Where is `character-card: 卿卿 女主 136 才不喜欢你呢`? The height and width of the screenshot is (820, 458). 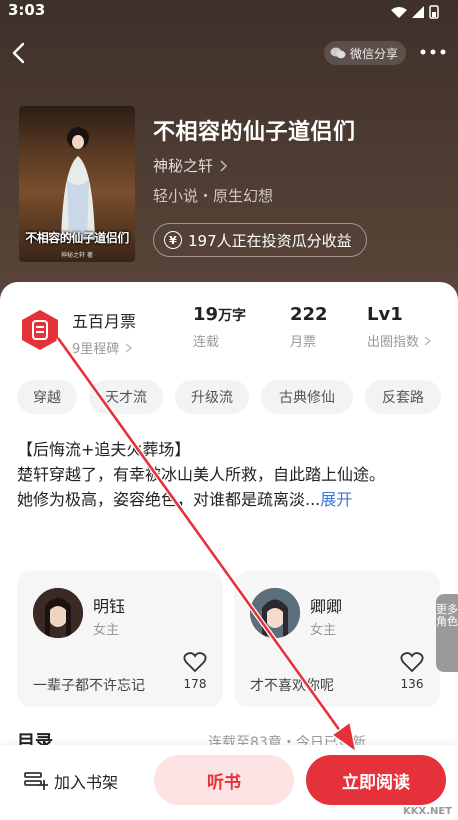 character-card: 卿卿 女主 136 才不喜欢你呢 is located at coordinates (337, 639).